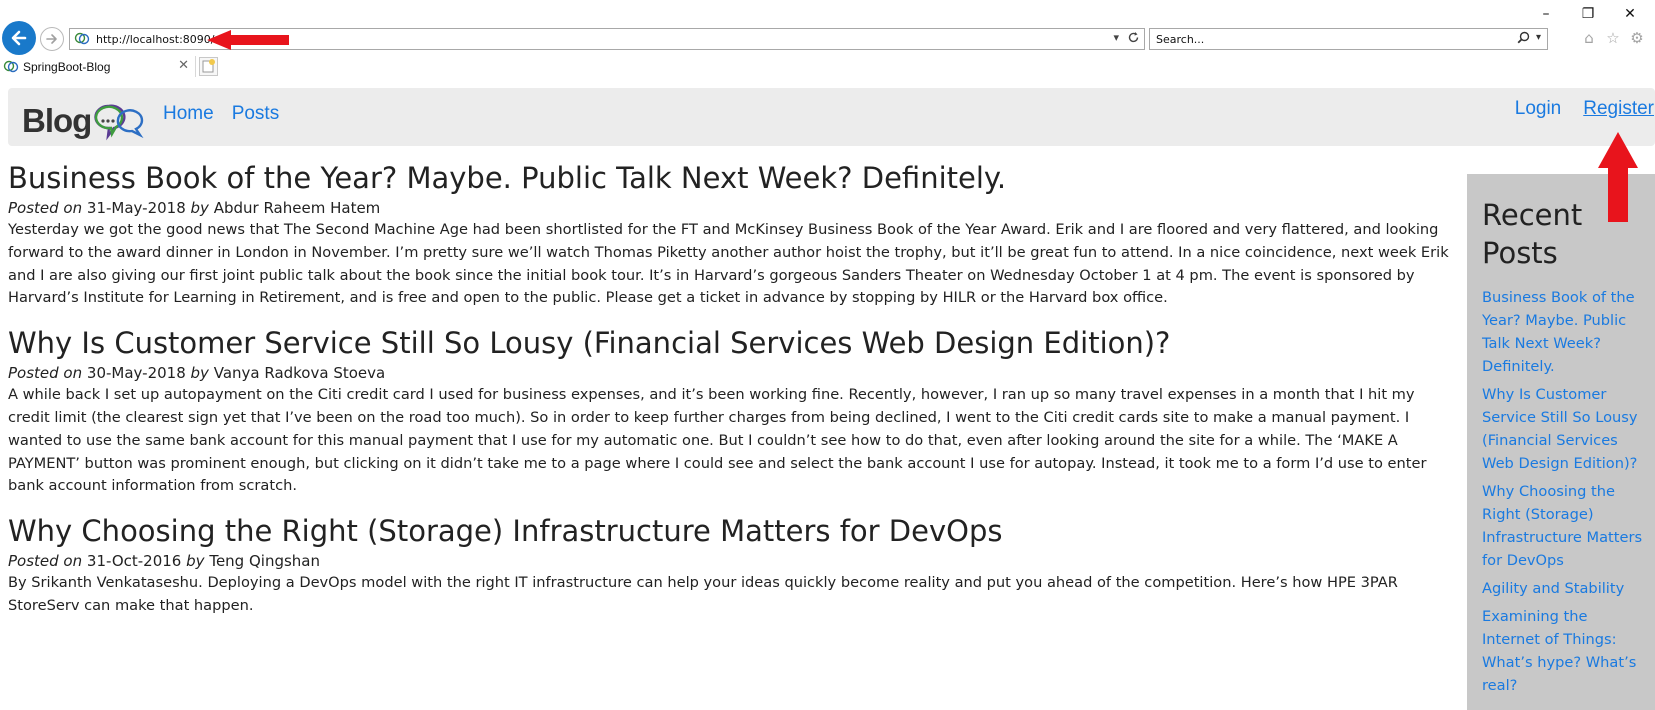 This screenshot has height=710, width=1655. What do you see at coordinates (1133, 37) in the screenshot?
I see `refresh-icon` at bounding box center [1133, 37].